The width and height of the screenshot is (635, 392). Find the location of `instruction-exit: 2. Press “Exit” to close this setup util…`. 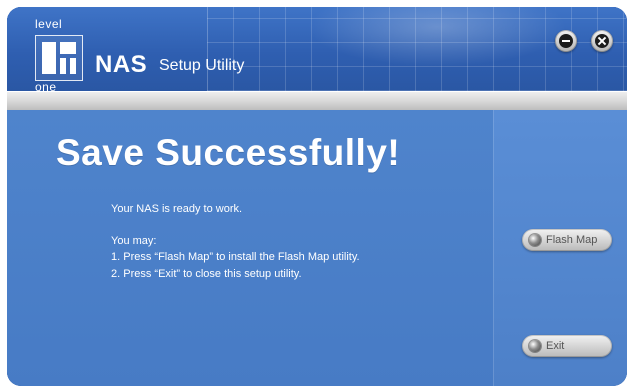

instruction-exit: 2. Press “Exit” to close this setup util… is located at coordinates (206, 274).